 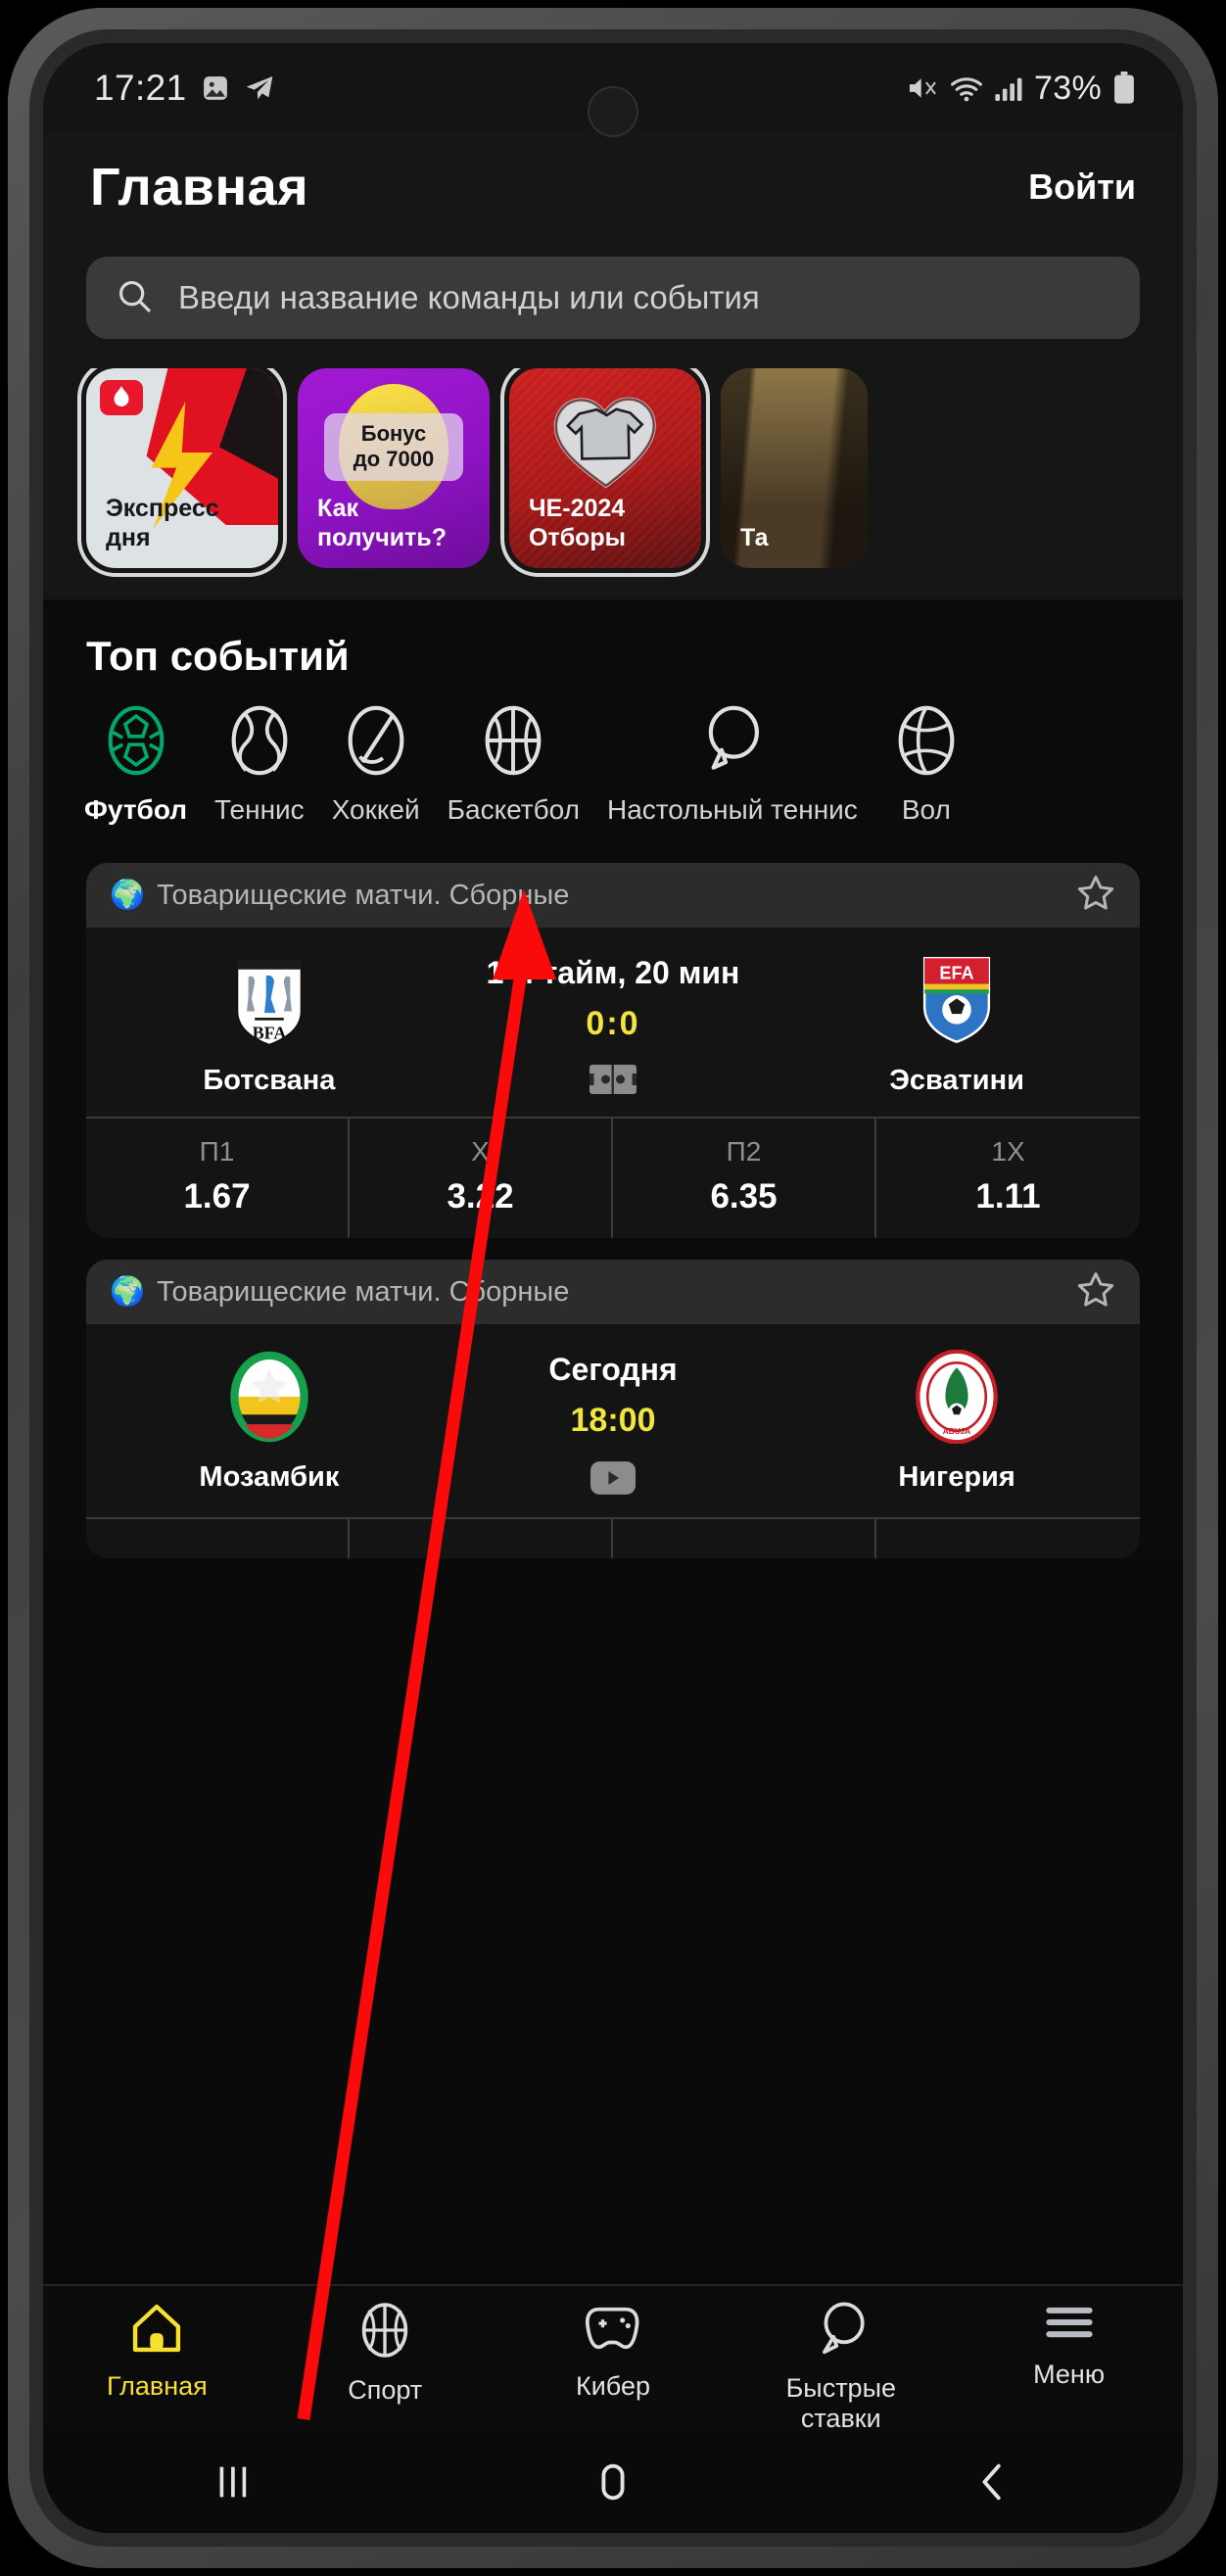 I want to click on match-center-info: 1-й тайм, 20 мин 0:0, so click(x=613, y=1026).